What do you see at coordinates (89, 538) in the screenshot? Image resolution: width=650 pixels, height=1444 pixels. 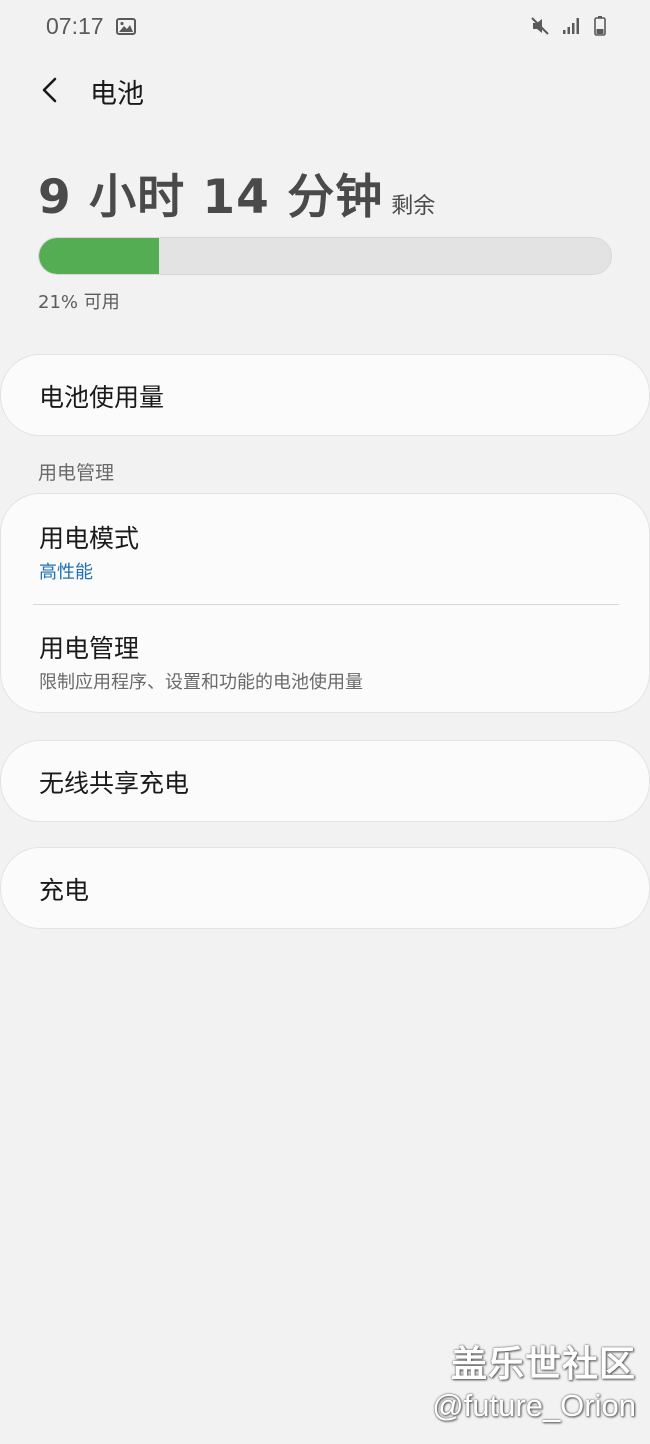 I see `power-mode-title: 用电模式` at bounding box center [89, 538].